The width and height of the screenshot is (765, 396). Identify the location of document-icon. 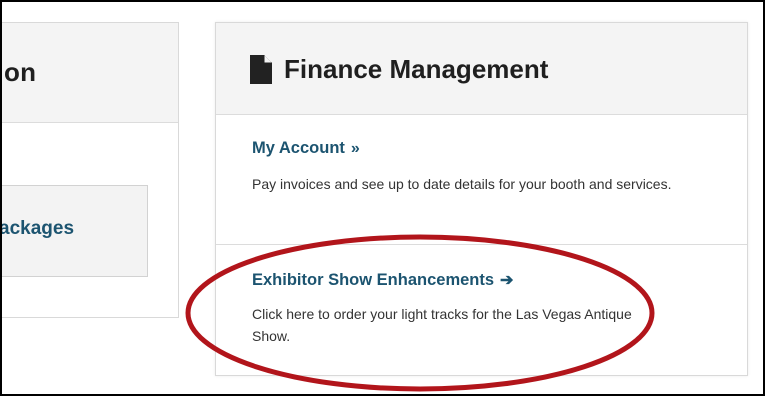
(261, 69).